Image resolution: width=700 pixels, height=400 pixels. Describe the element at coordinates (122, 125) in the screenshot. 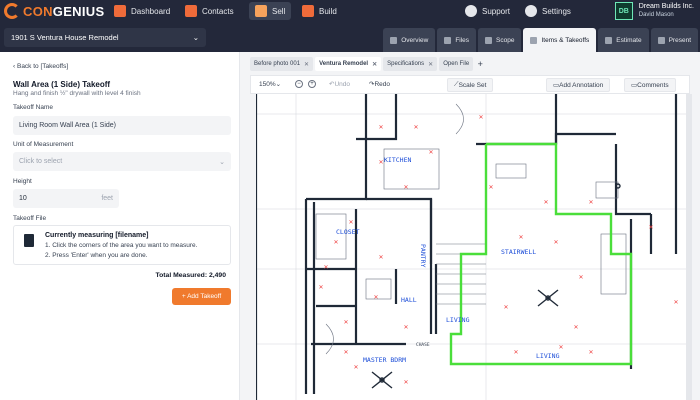

I see `takeoff-name-input: Living Room Wall Area (1 Side)` at that location.